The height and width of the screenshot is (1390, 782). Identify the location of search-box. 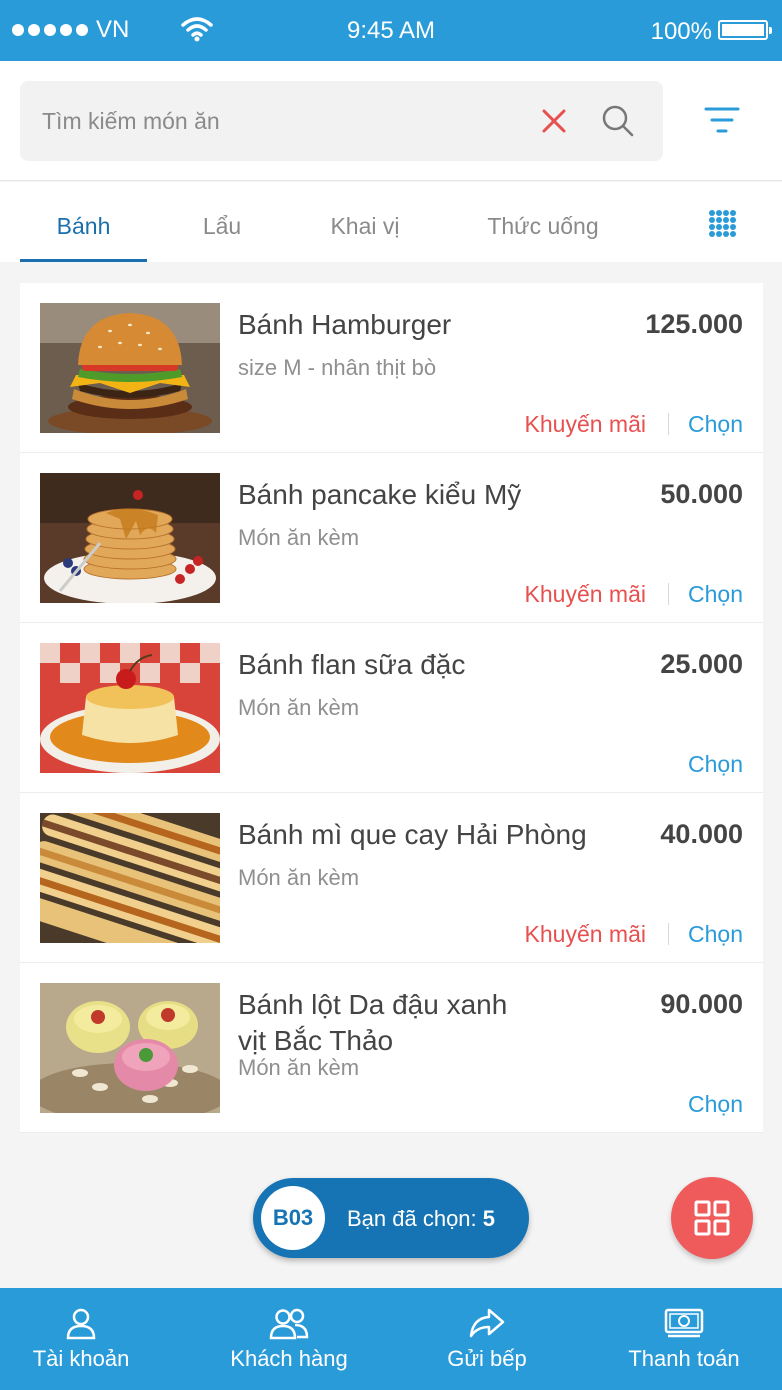
(341, 121).